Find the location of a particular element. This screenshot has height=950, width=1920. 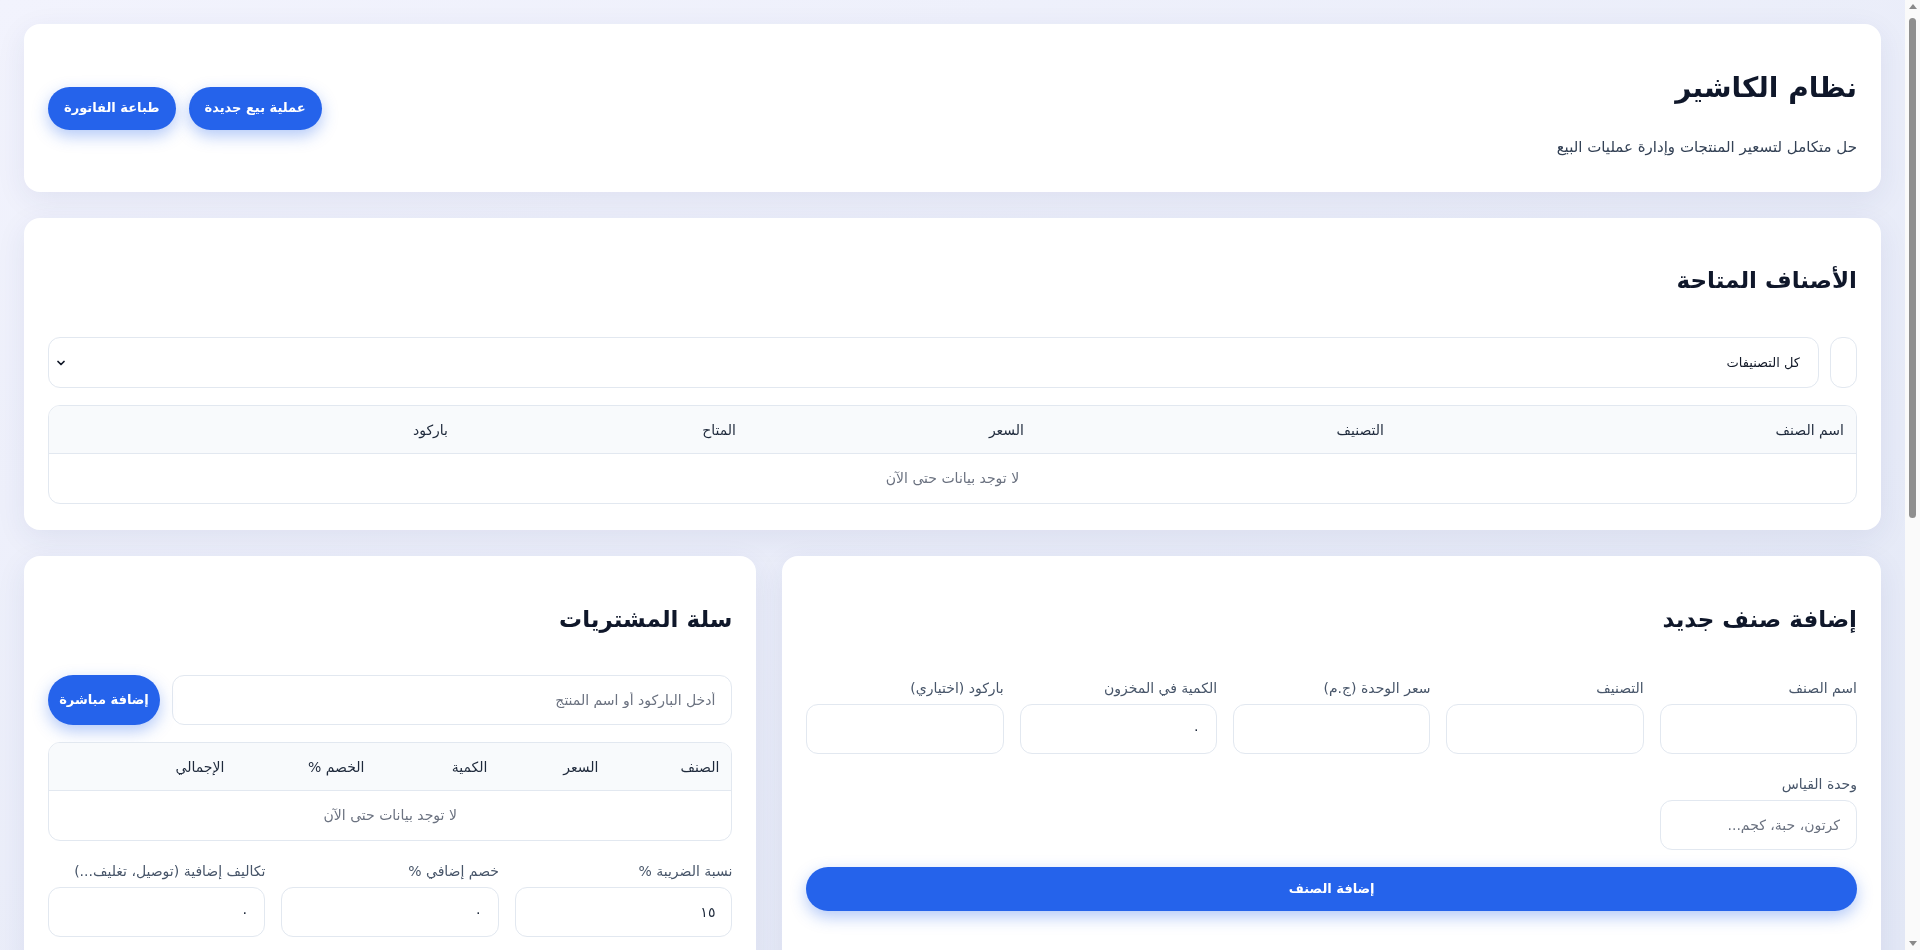

field-label: تكاليف إضافية (توصيل، تغليف...) is located at coordinates (170, 871).